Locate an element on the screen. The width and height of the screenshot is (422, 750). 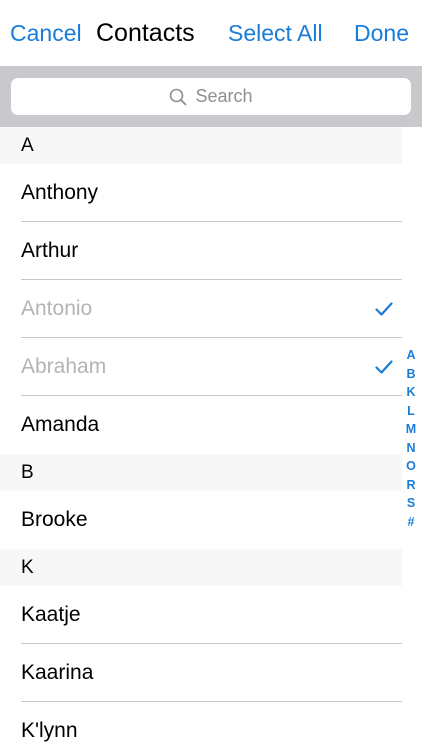
contact-row: Brooke is located at coordinates (201, 520).